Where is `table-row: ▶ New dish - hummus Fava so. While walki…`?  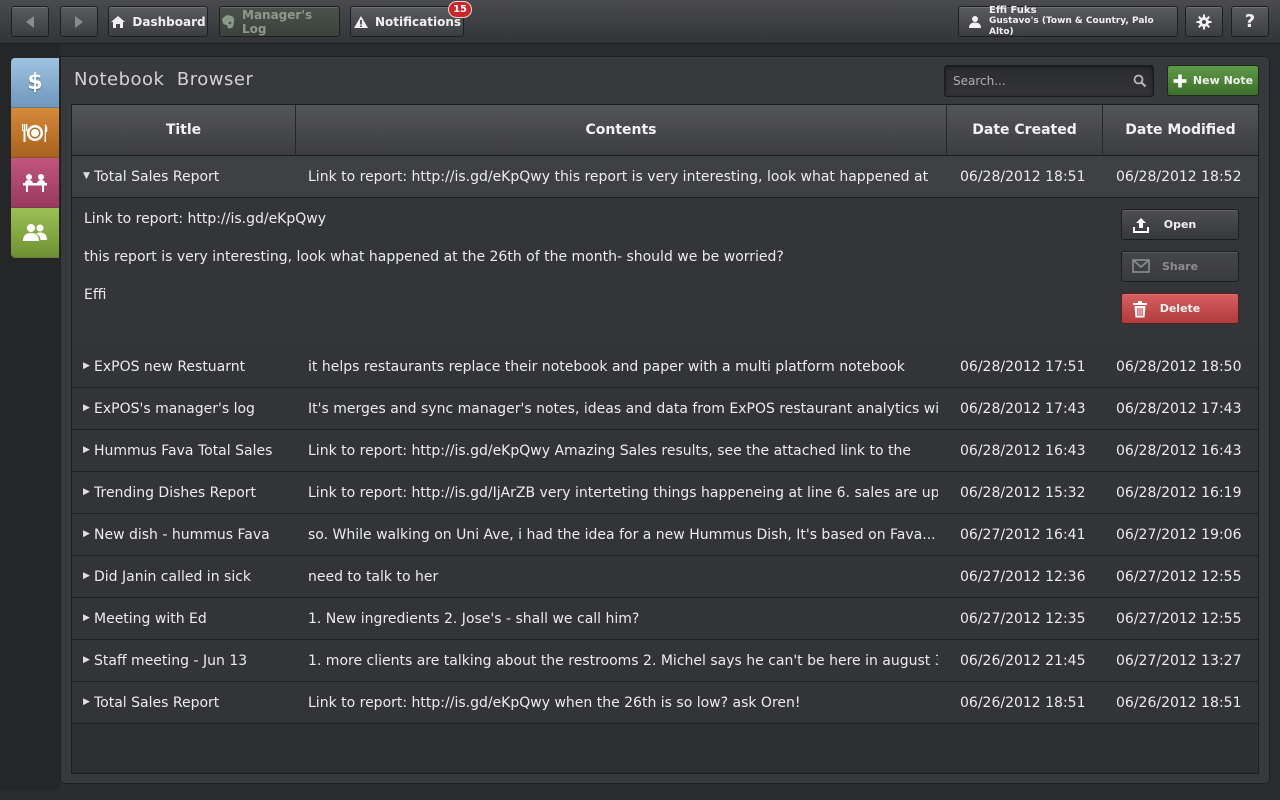 table-row: ▶ New dish - hummus Fava so. While walki… is located at coordinates (665, 535).